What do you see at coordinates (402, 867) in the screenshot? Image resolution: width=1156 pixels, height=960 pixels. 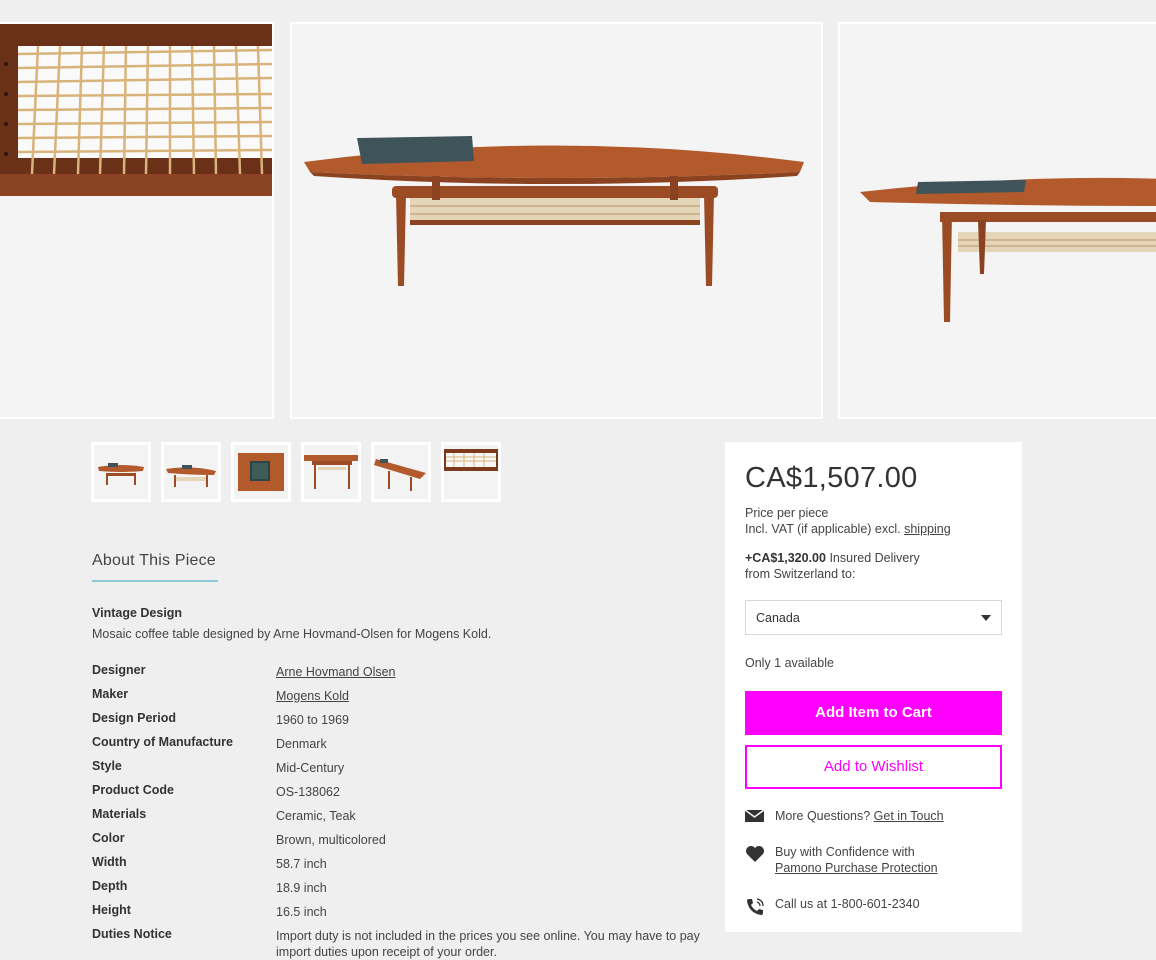 I see `spec-row-width: Width 58.7 inch` at bounding box center [402, 867].